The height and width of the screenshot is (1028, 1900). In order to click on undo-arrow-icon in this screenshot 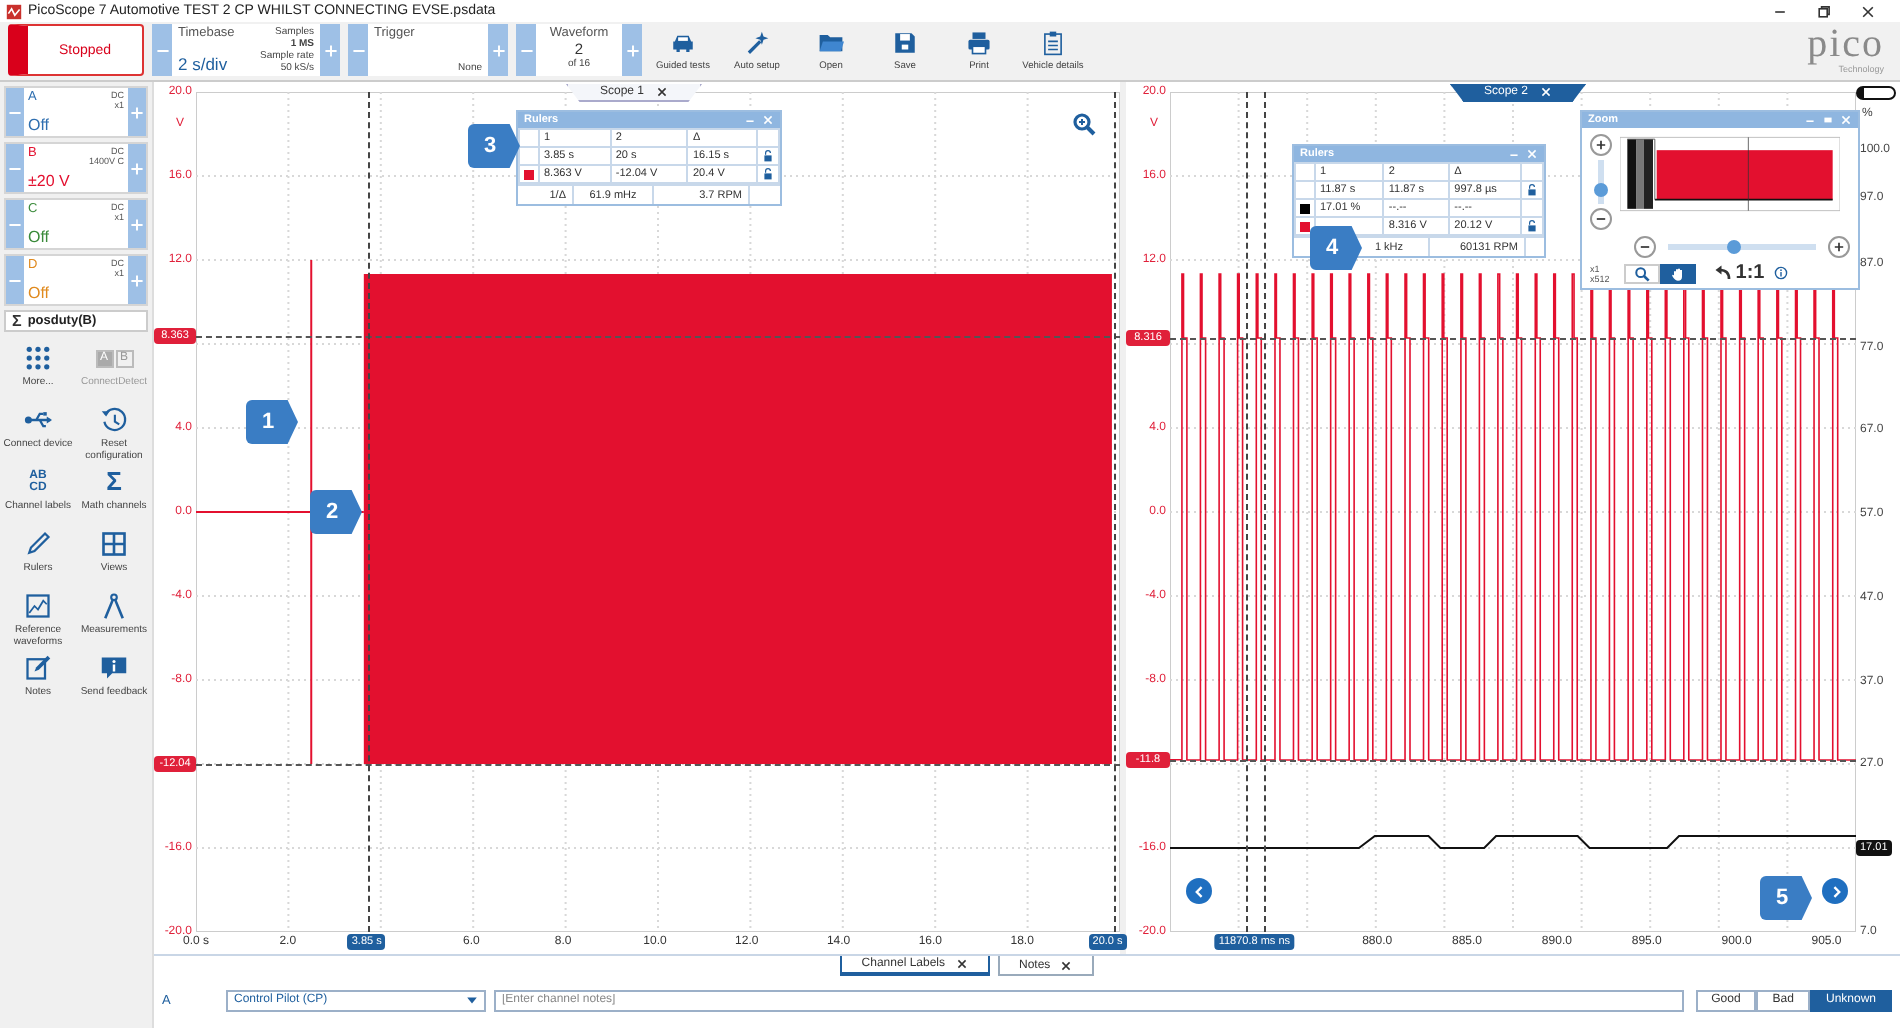, I will do `click(1722, 273)`.